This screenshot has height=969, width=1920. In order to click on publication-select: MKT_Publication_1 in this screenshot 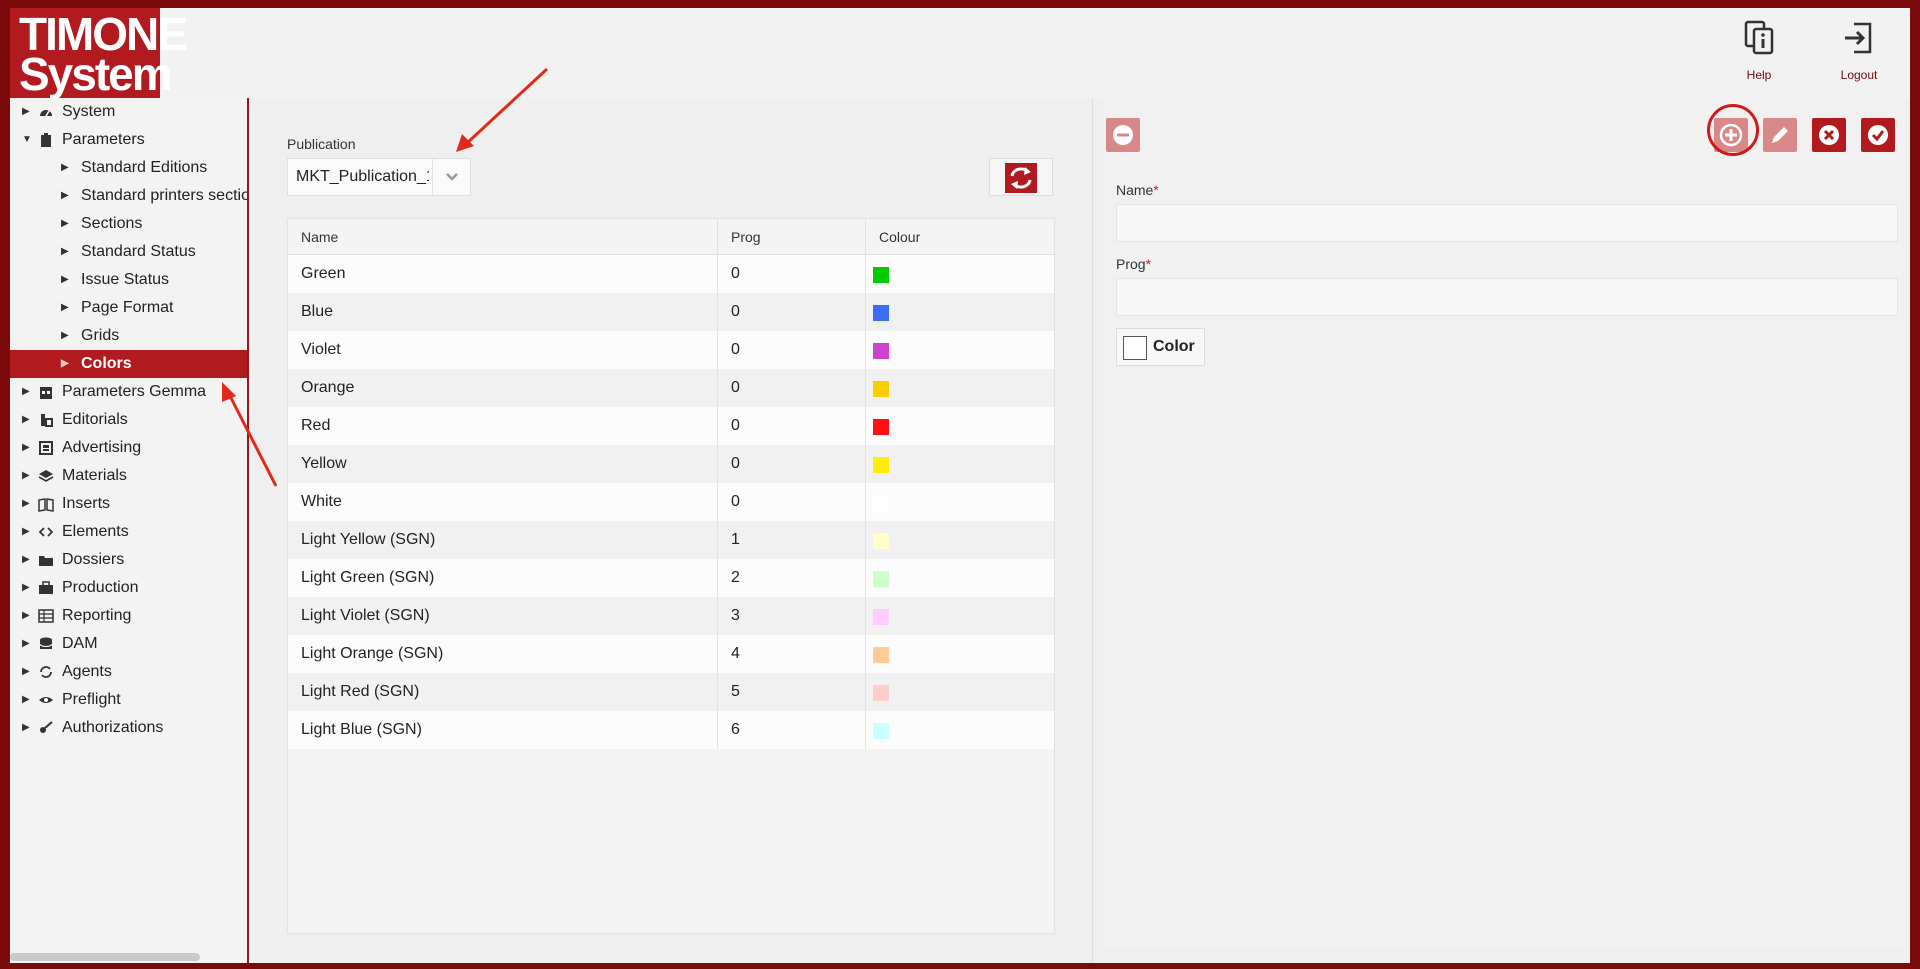, I will do `click(379, 177)`.